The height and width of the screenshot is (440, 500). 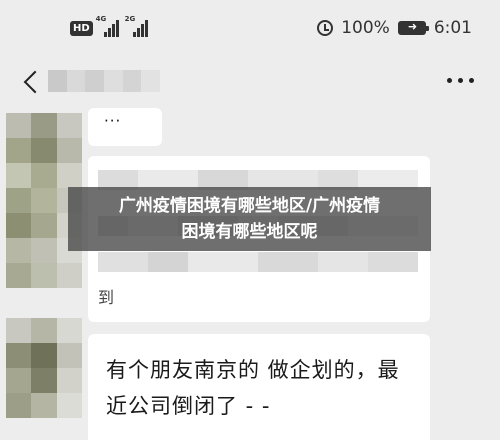 I want to click on article-title-line-2: 困境有哪些地区呢, so click(x=249, y=232).